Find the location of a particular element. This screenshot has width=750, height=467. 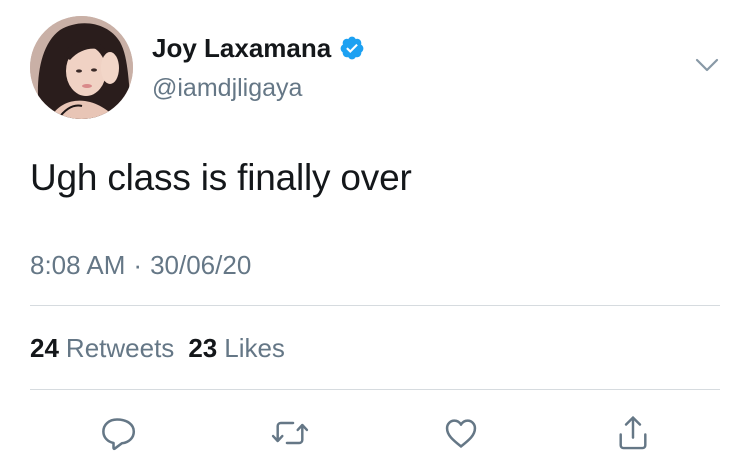

retweet-icon is located at coordinates (290, 433).